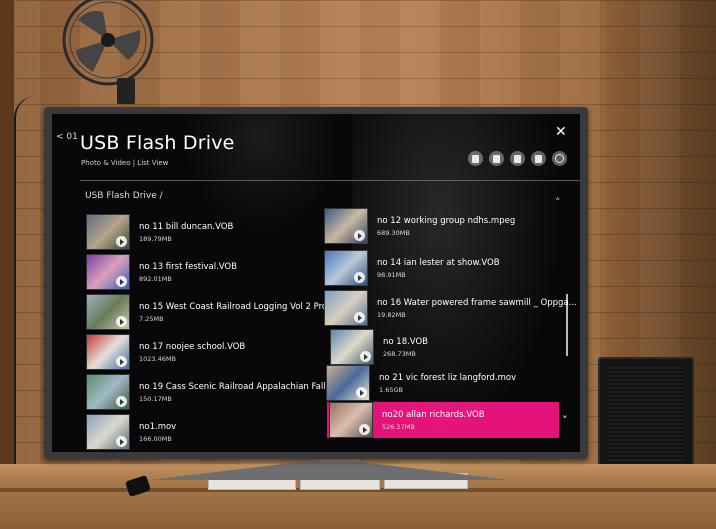 The height and width of the screenshot is (529, 716). What do you see at coordinates (379, 347) in the screenshot?
I see `file-item: no 18.VOB 268.73MB` at bounding box center [379, 347].